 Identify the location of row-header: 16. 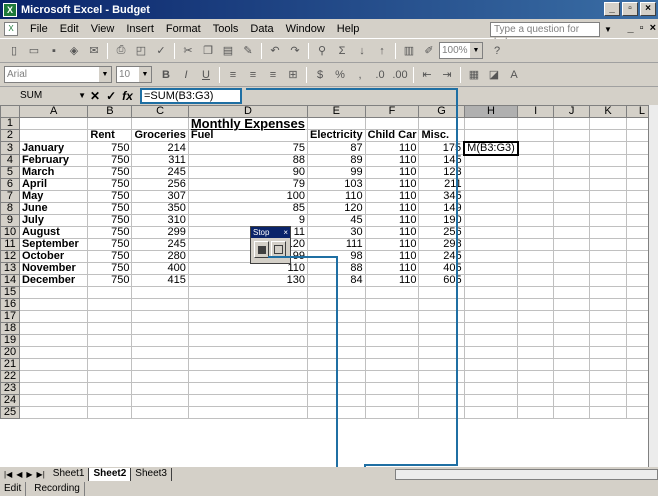
(10, 304).